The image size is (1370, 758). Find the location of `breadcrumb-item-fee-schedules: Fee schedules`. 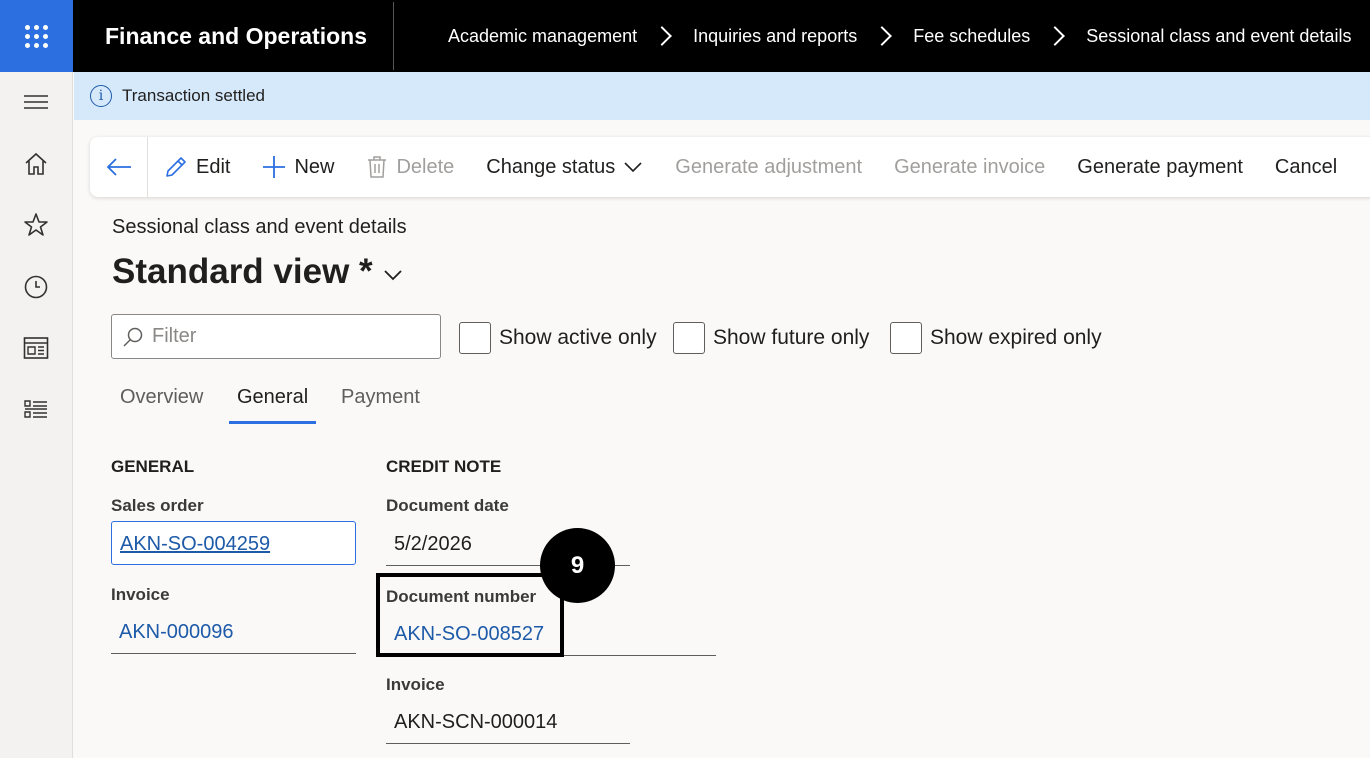

breadcrumb-item-fee-schedules: Fee schedules is located at coordinates (971, 36).